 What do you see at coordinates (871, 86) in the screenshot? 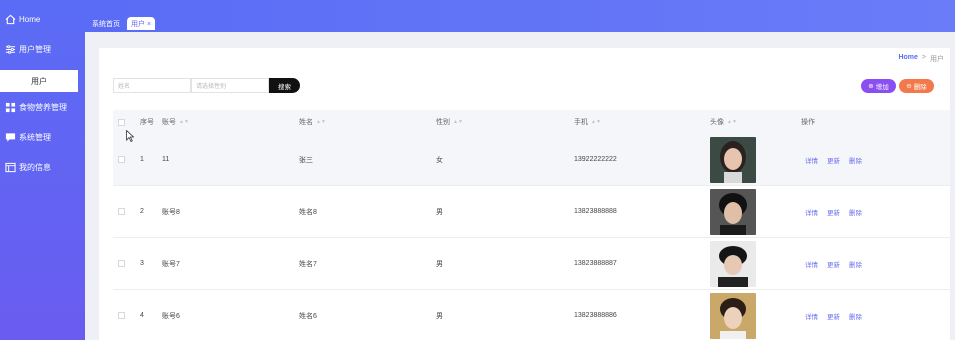
I see `plus-circle-icon: ⊕` at bounding box center [871, 86].